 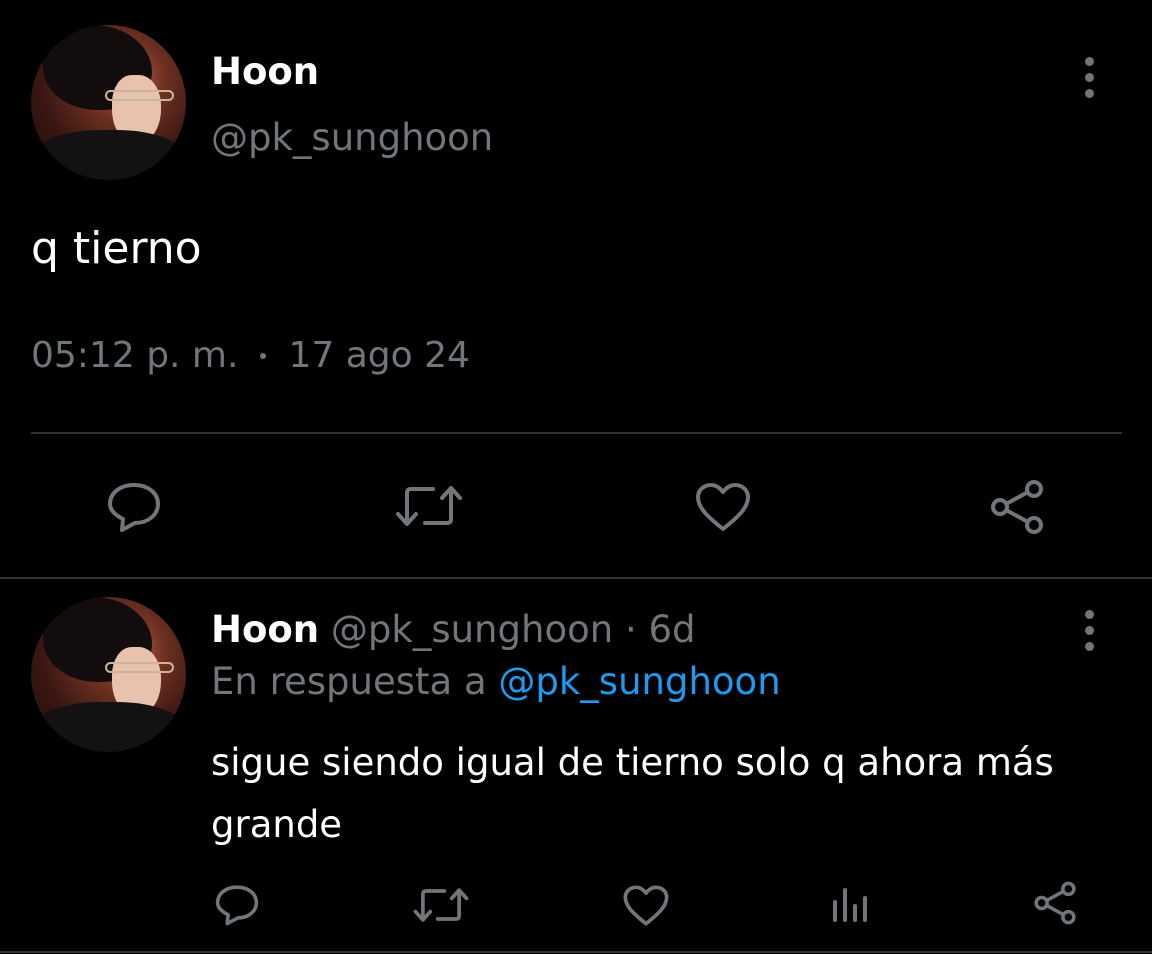 I want to click on reply-retweet-button, so click(x=441, y=905).